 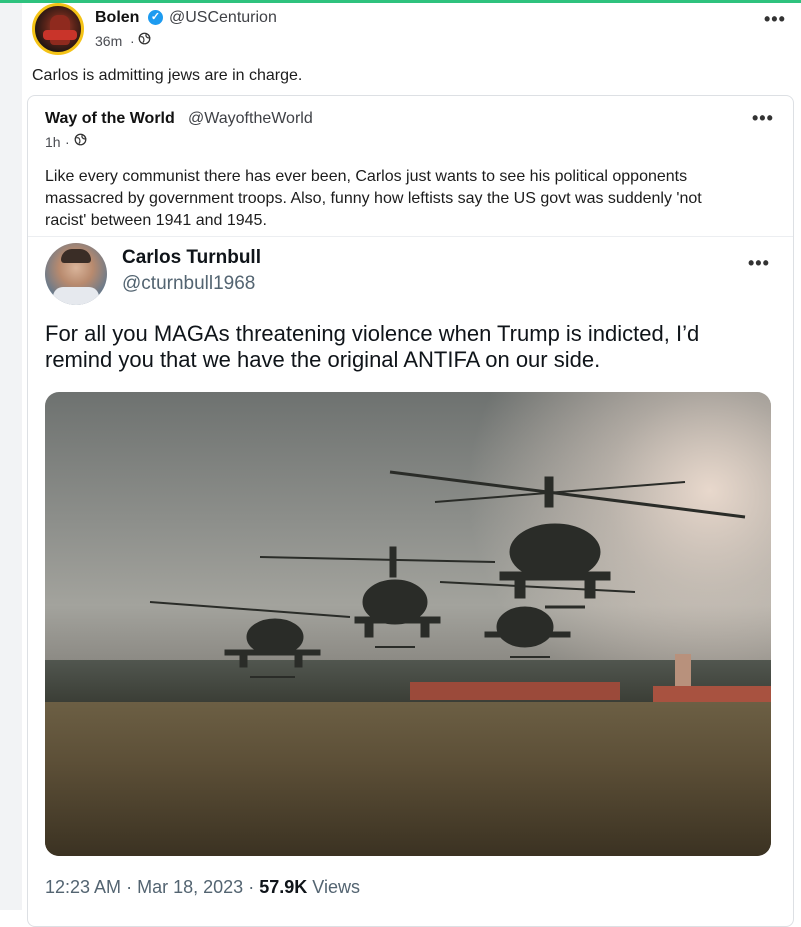 What do you see at coordinates (336, 887) in the screenshot?
I see `views-label: Views` at bounding box center [336, 887].